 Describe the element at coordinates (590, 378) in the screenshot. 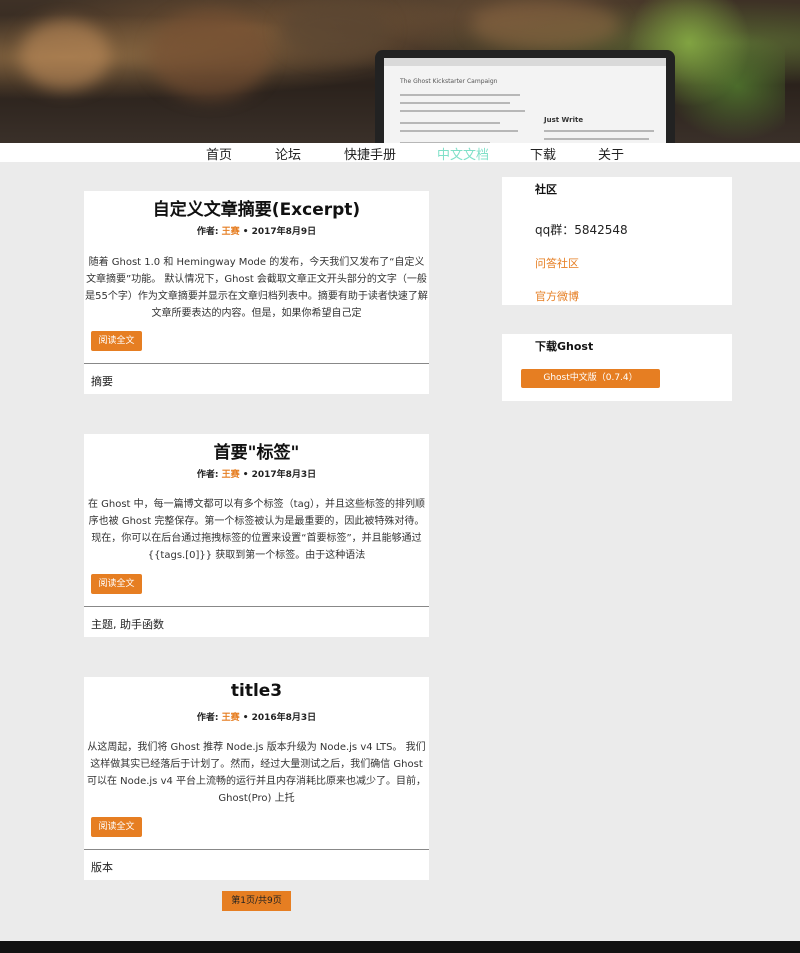

I see `download-ghost-button: Ghost中文版（0.7.4）` at that location.